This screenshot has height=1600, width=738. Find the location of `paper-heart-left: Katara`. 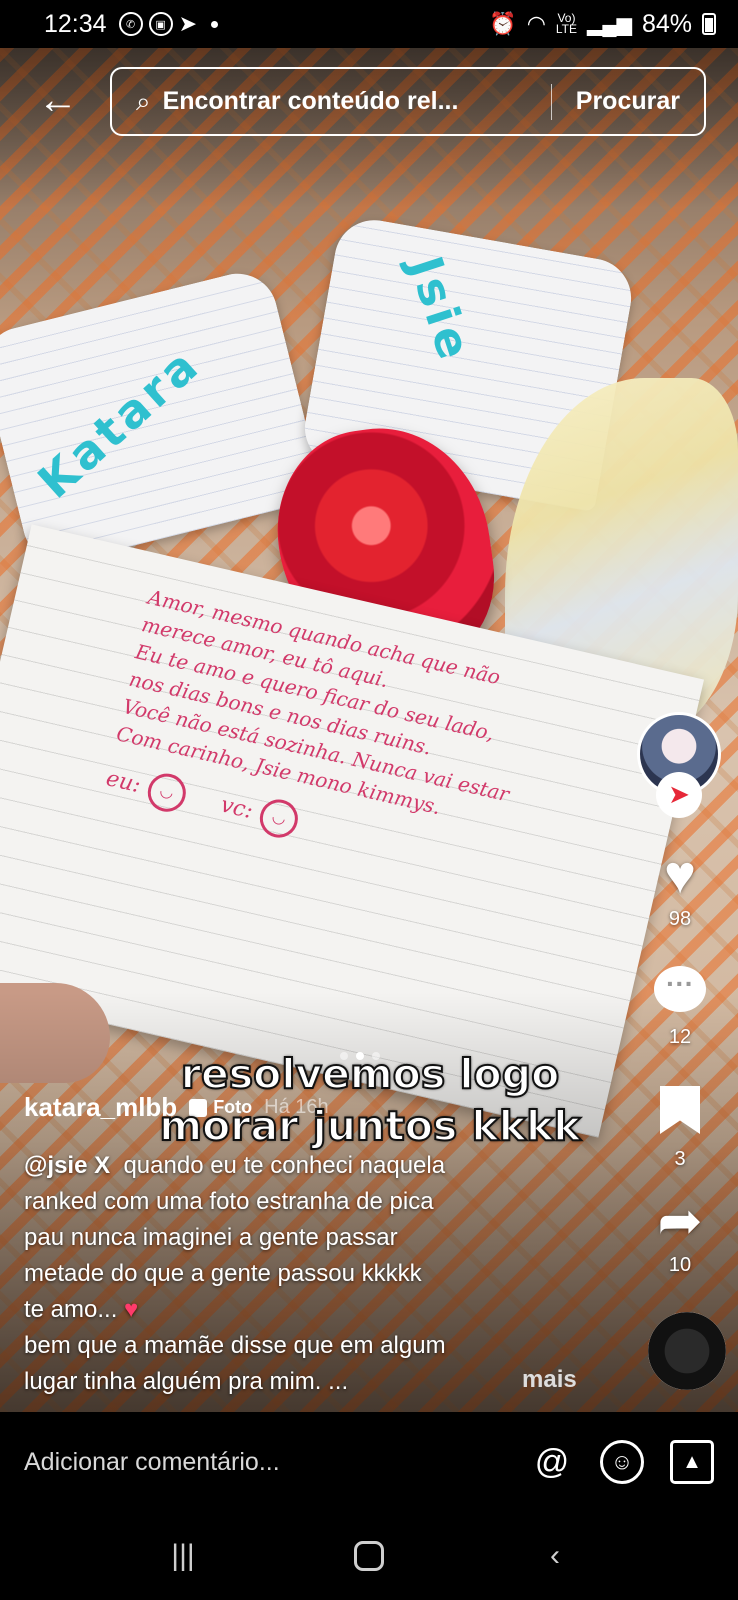

paper-heart-left: Katara is located at coordinates (162, 418).